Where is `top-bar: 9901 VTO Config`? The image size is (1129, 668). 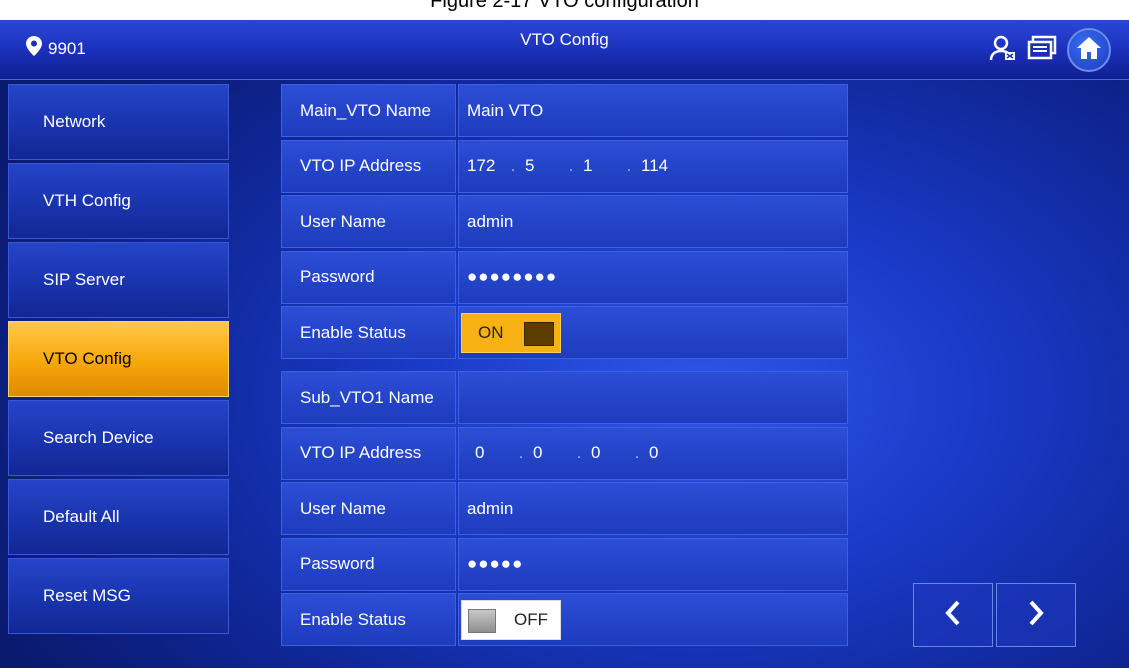
top-bar: 9901 VTO Config is located at coordinates (564, 50).